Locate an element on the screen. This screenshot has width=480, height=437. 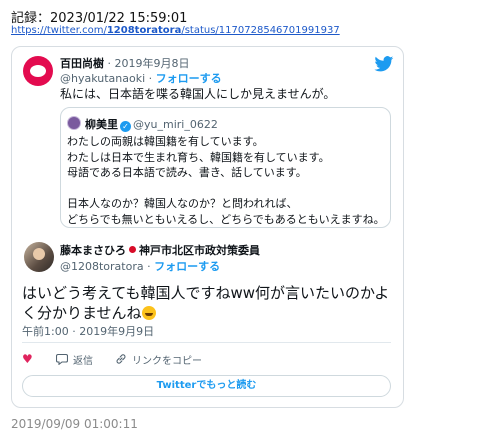
url-suffix: /status/1170728546701991937 is located at coordinates (260, 30).